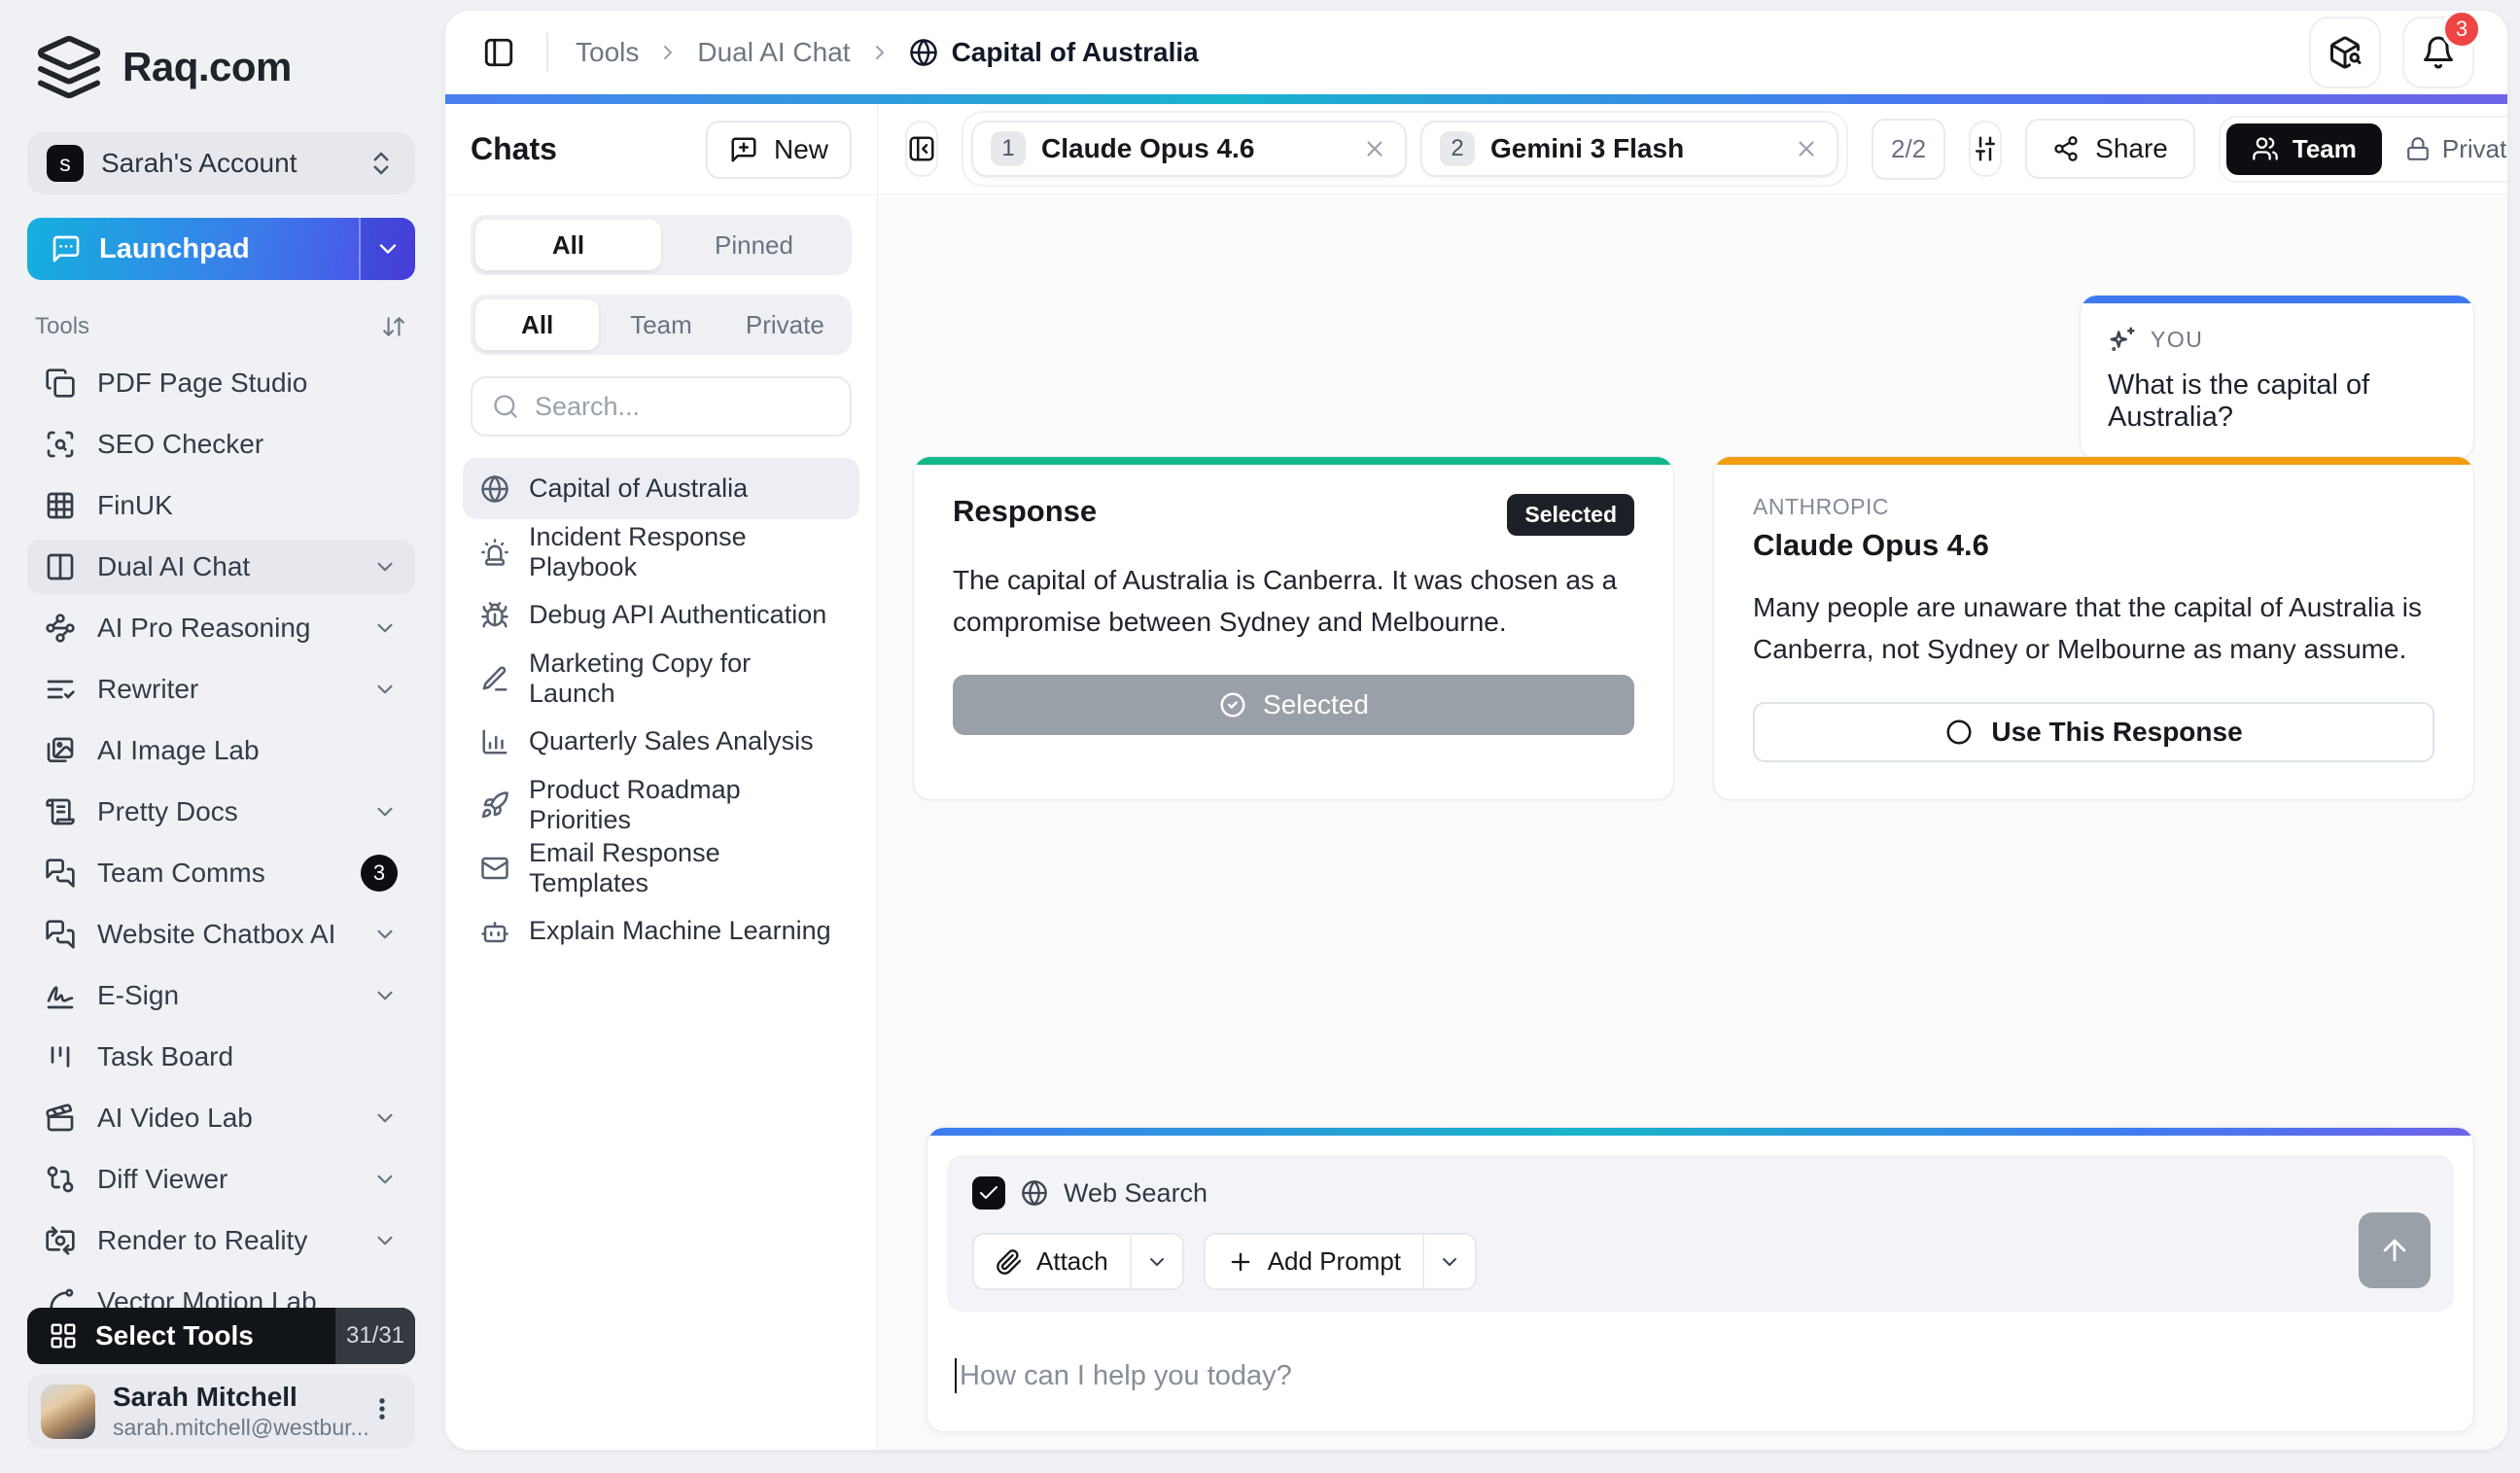  Describe the element at coordinates (2395, 1250) in the screenshot. I see `send-button` at that location.